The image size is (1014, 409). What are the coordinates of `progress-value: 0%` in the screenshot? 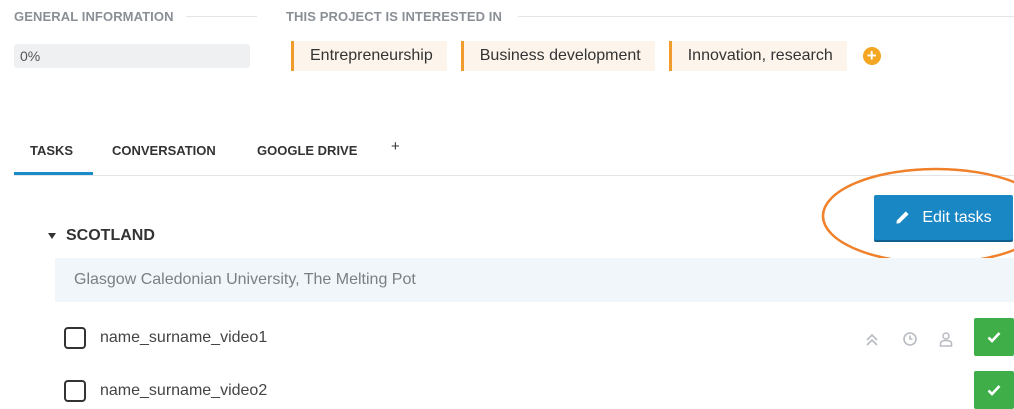 It's located at (30, 56).